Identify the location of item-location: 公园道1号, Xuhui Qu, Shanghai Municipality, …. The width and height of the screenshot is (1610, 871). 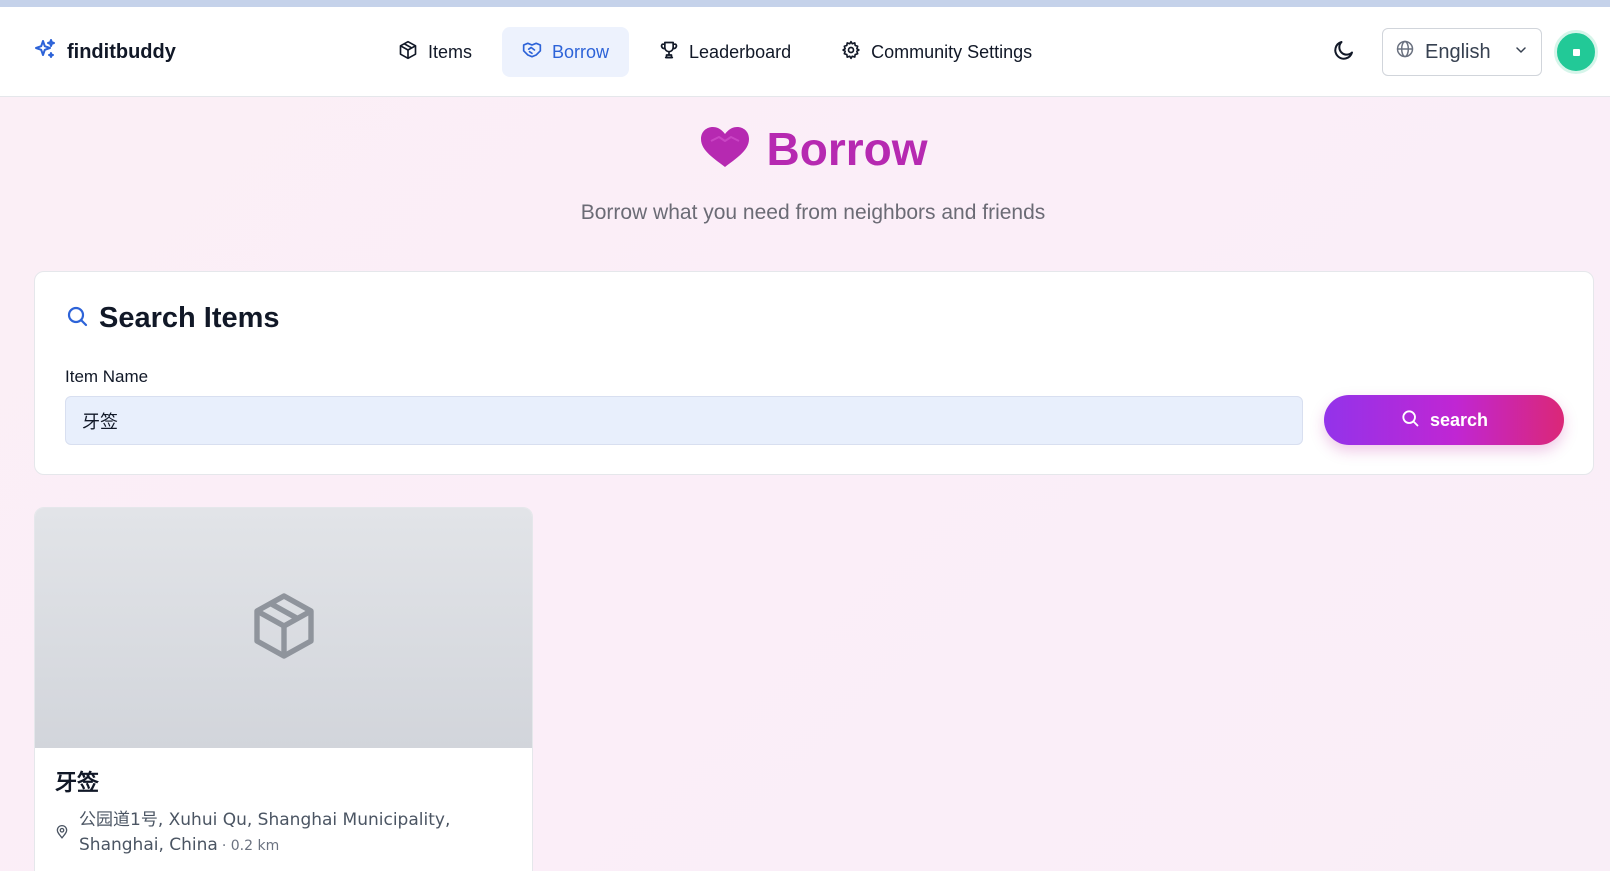
(285, 833).